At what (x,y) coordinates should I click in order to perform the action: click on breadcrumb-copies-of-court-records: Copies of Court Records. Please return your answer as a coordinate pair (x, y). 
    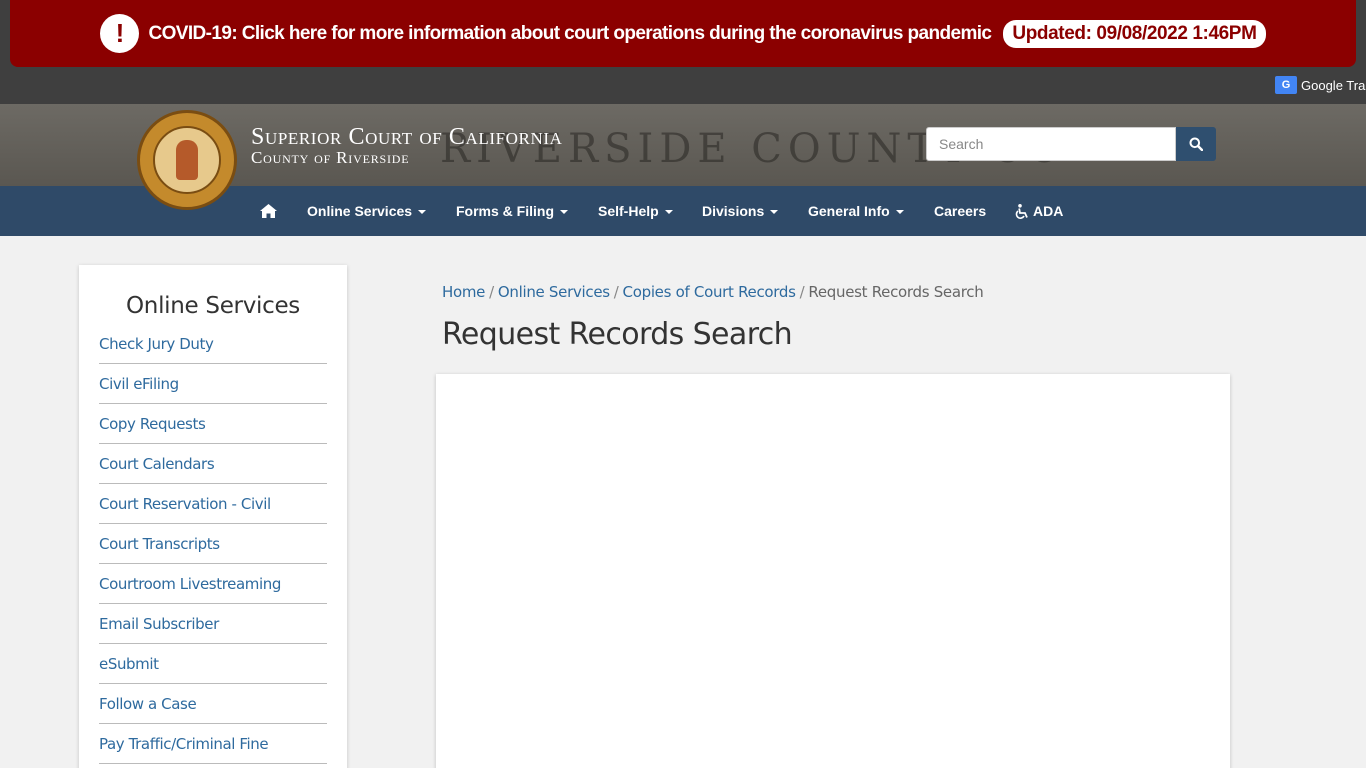
    Looking at the image, I should click on (709, 292).